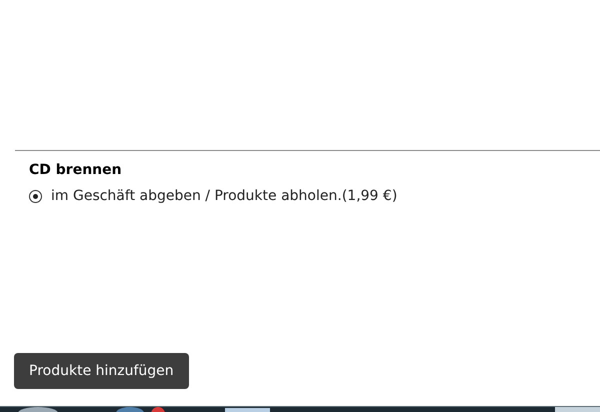  What do you see at coordinates (76, 170) in the screenshot?
I see `section-title: CD brennen` at bounding box center [76, 170].